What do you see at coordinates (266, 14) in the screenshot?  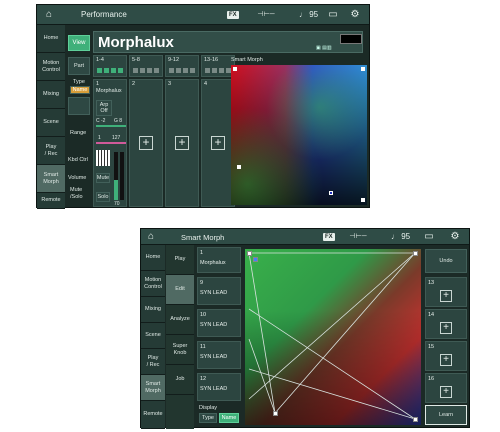 I see `signal-icon: ⊣⊢─` at bounding box center [266, 14].